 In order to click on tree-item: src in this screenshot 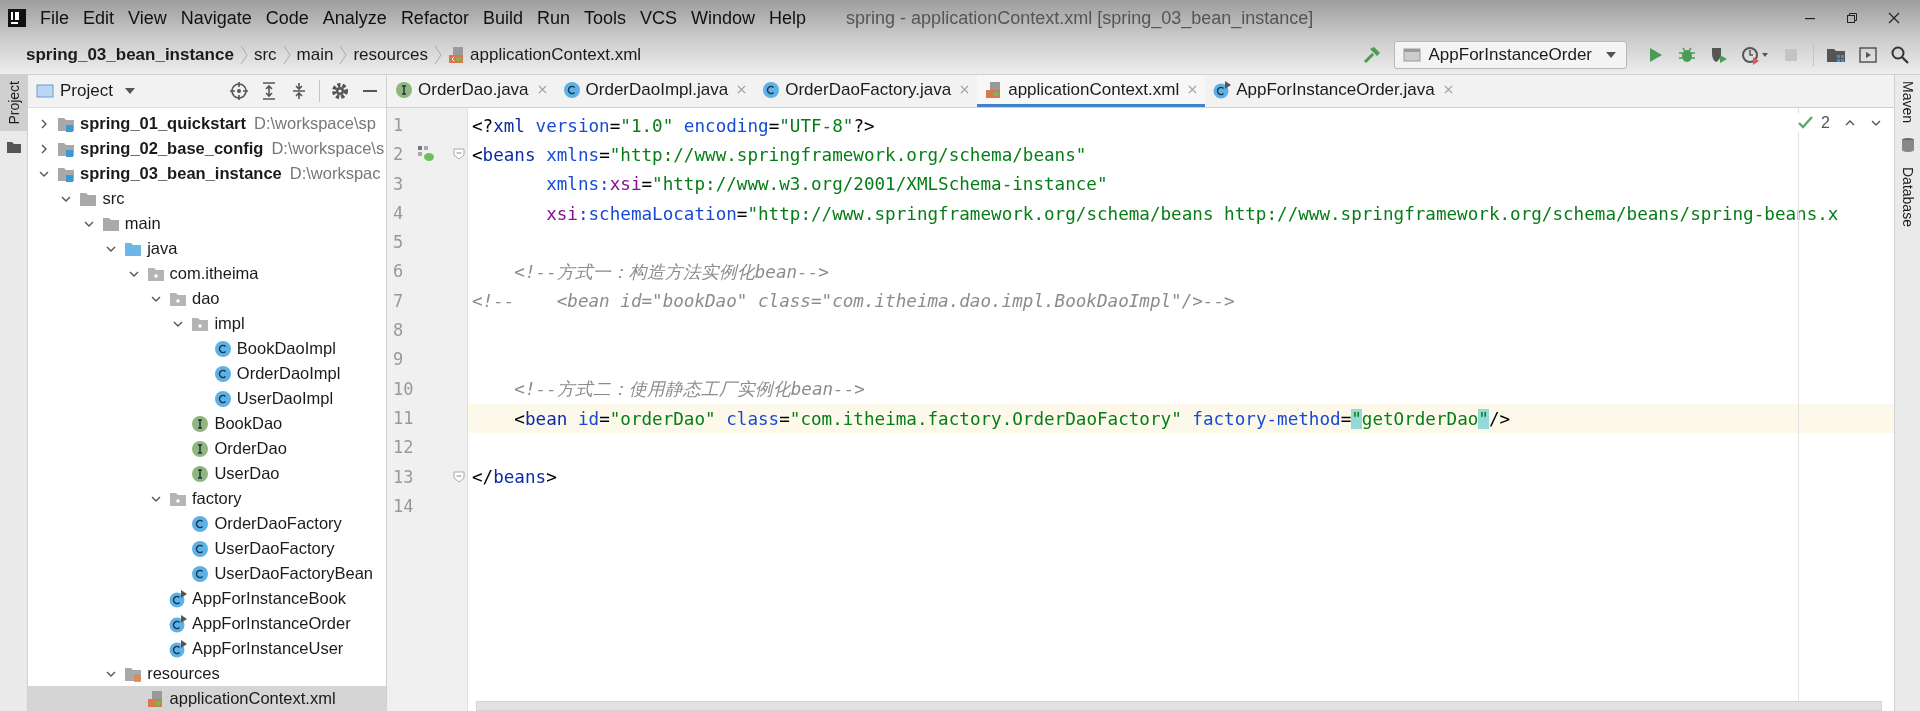, I will do `click(207, 198)`.